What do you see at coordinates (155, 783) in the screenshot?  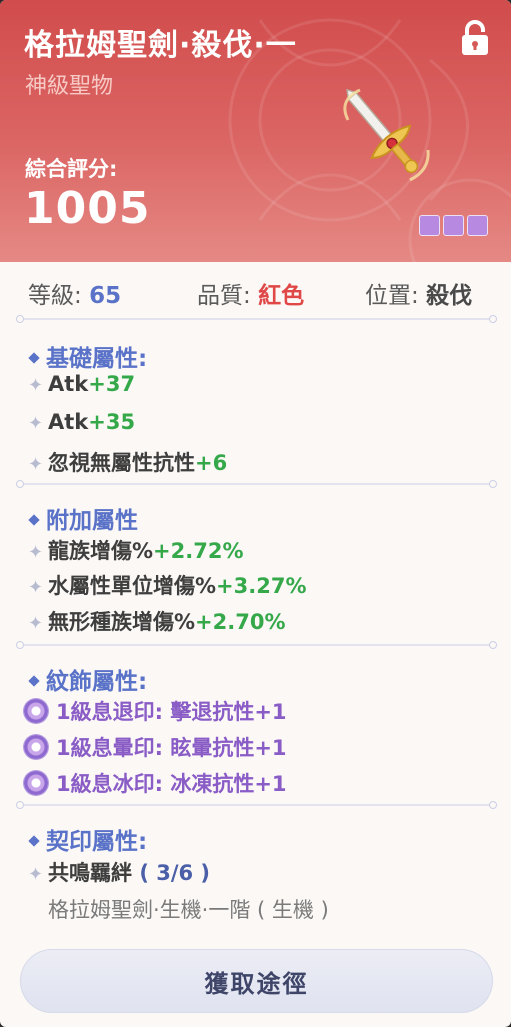 I see `pattern-attribute-row: 1級息冰印: 冰凍抗性+1` at bounding box center [155, 783].